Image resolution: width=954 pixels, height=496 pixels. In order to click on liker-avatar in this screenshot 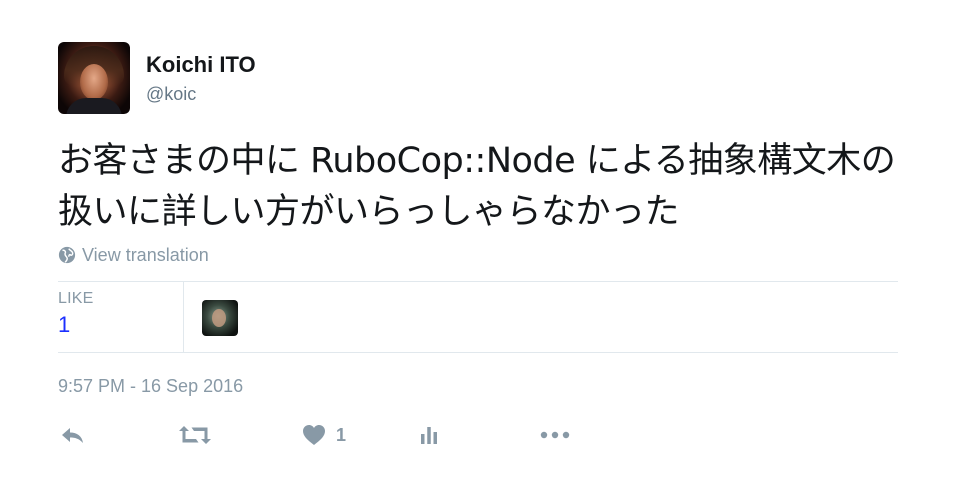, I will do `click(220, 318)`.